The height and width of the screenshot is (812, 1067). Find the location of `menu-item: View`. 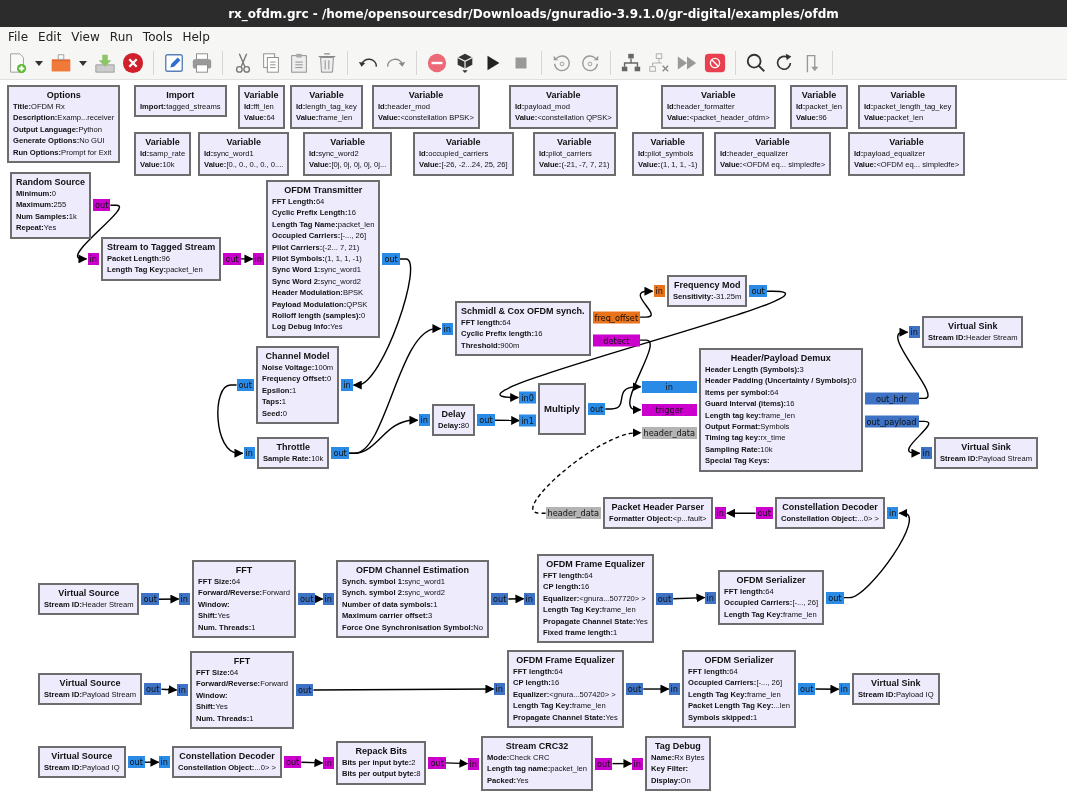

menu-item: View is located at coordinates (88, 37).